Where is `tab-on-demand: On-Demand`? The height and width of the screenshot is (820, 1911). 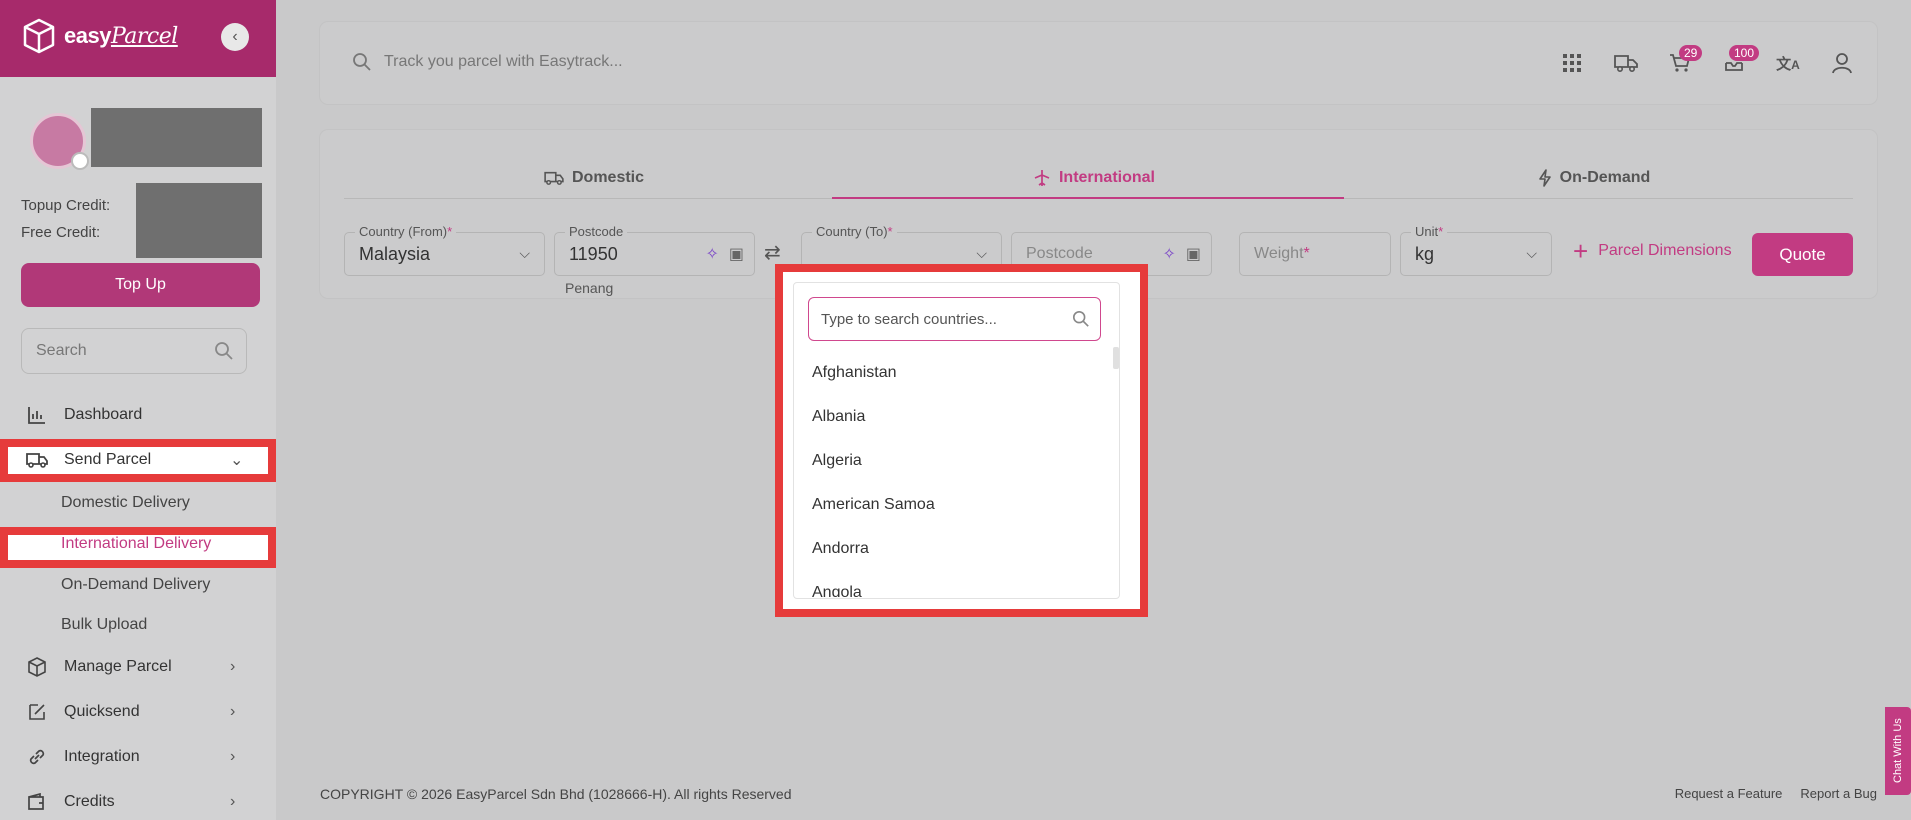
tab-on-demand: On-Demand is located at coordinates (1594, 178).